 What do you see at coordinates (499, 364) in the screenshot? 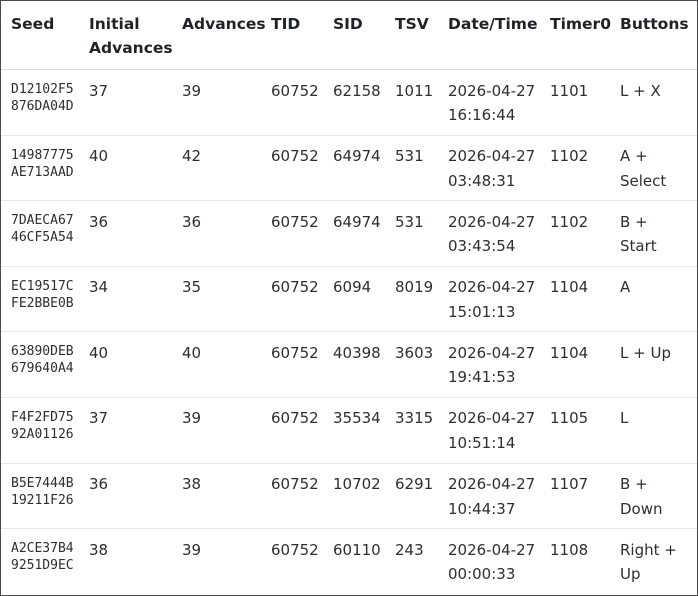
I see `datetime-cell: 2026-04-27 19:41:53` at bounding box center [499, 364].